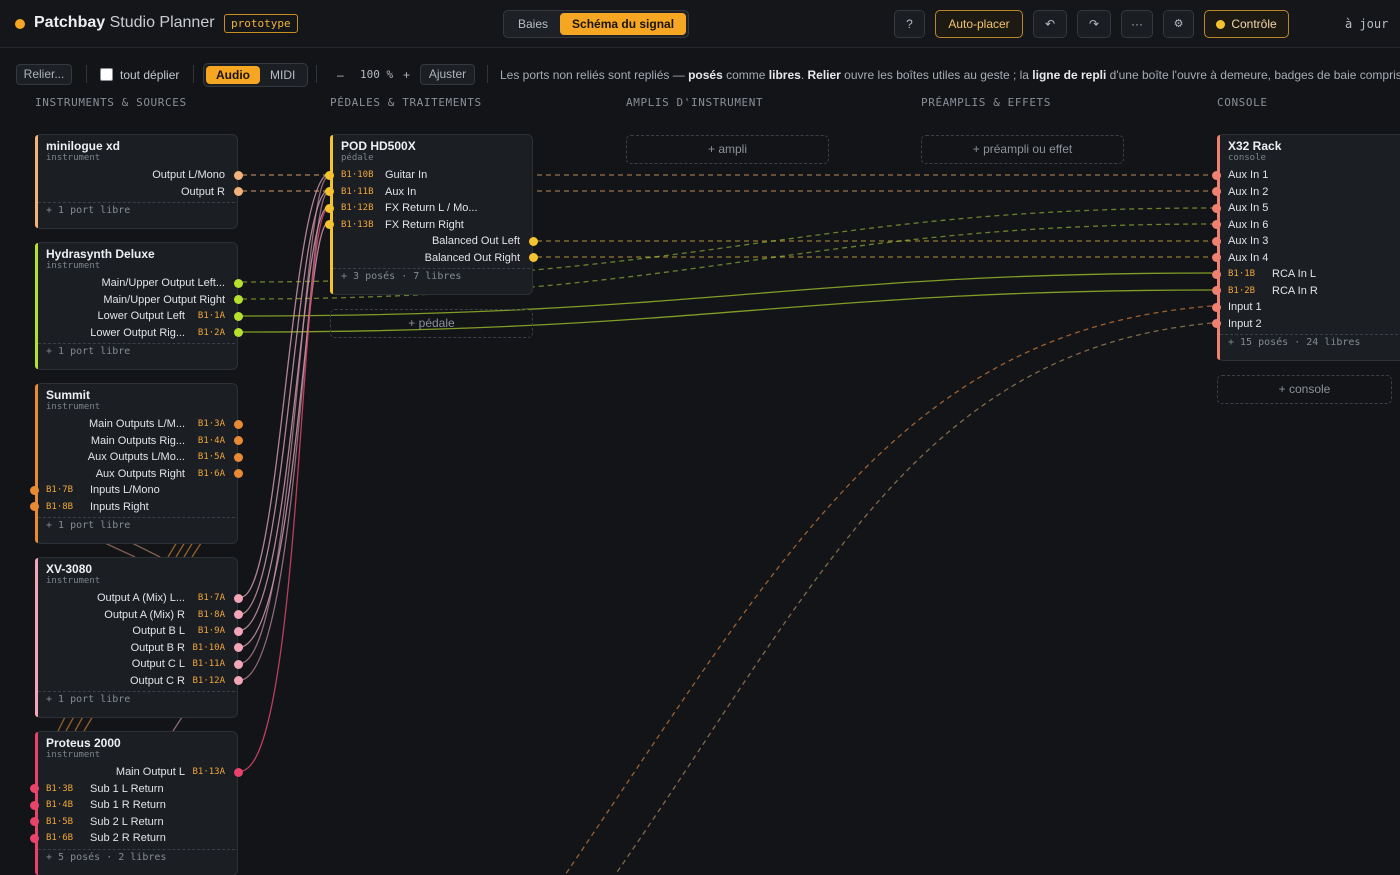 Image resolution: width=1400 pixels, height=875 pixels. Describe the element at coordinates (106, 74) in the screenshot. I see `expand-all-checkbox` at that location.